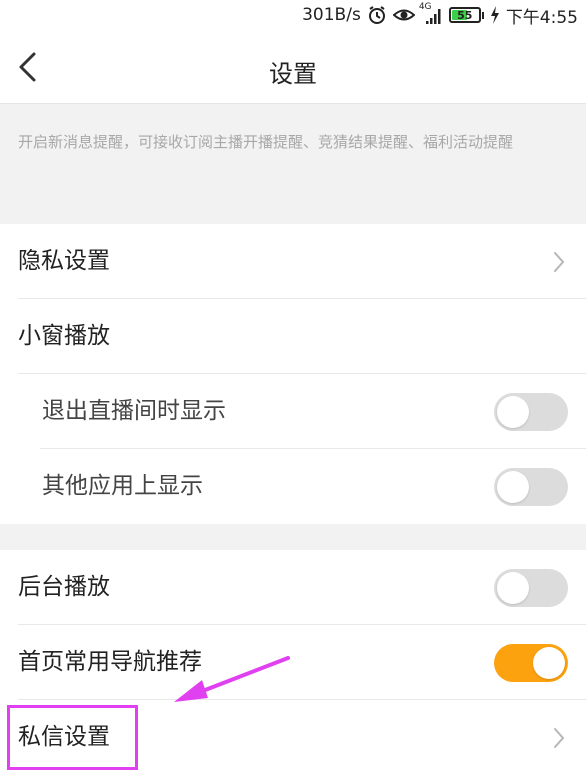  I want to click on status-bar: 301B/s 4G 55 下午4:55, so click(293, 15).